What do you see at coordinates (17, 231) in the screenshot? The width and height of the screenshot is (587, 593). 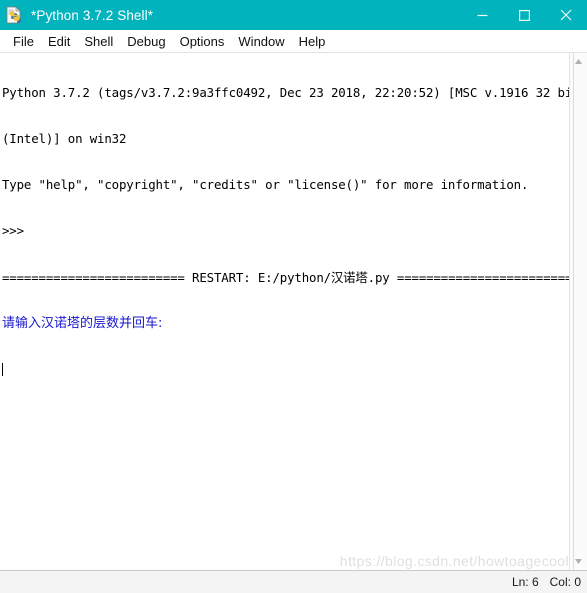 I see `shell-prompt-line: >>>` at bounding box center [17, 231].